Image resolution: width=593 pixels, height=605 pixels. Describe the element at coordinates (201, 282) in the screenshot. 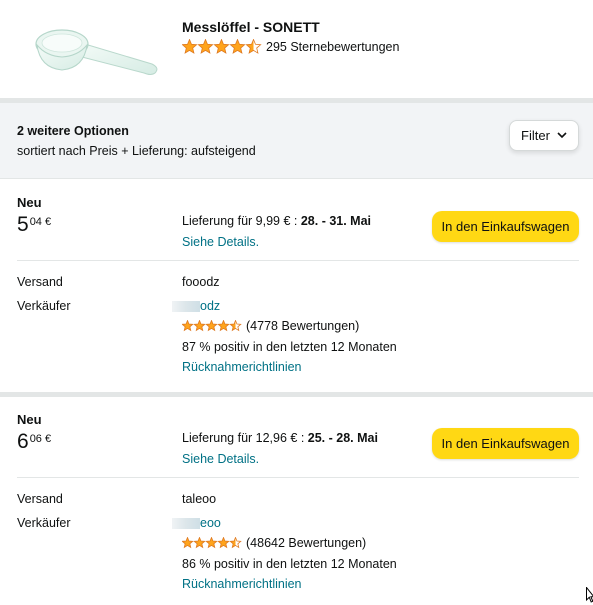

I see `shipping-value: fooodz` at that location.